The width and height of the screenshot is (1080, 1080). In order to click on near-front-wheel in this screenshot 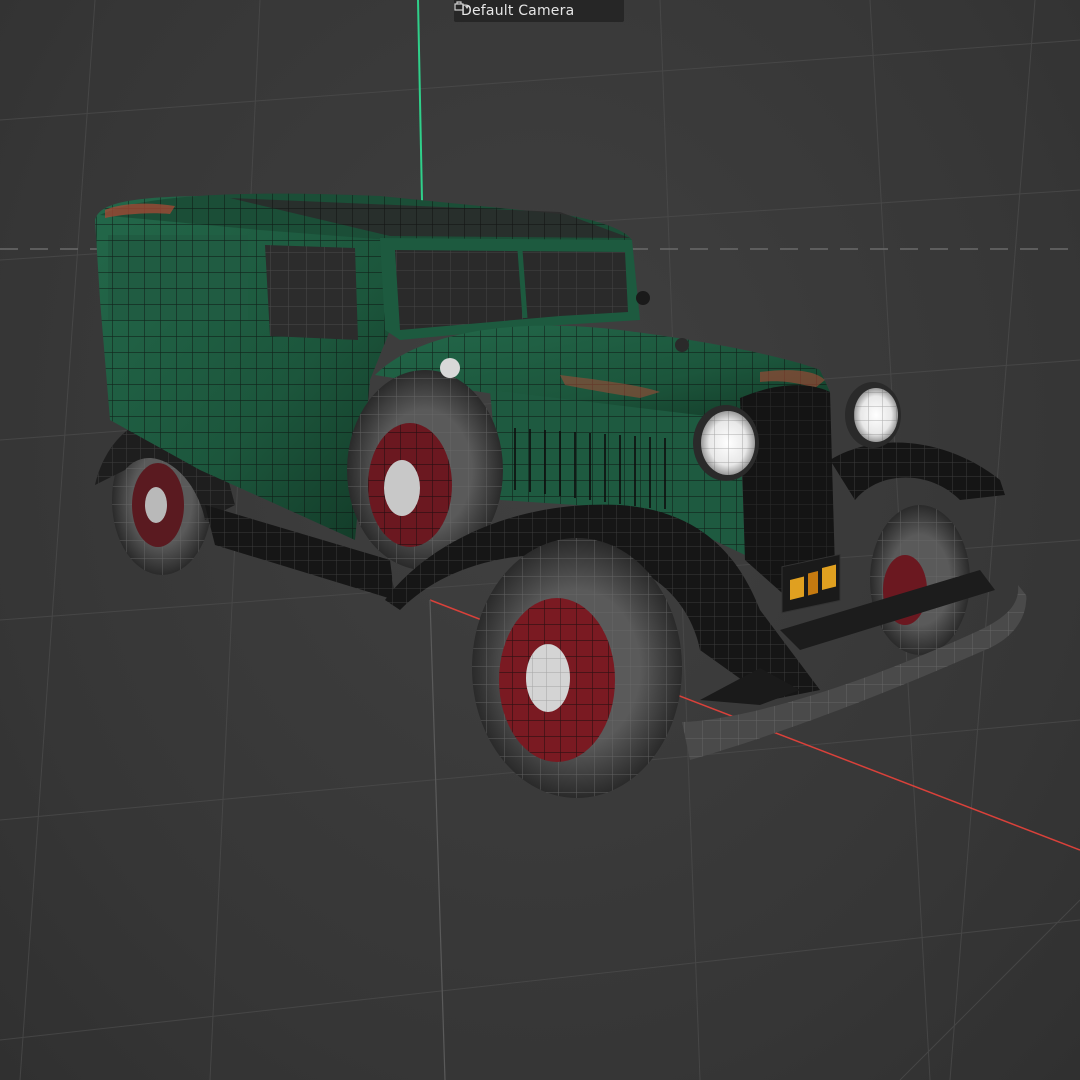, I will do `click(577, 668)`.